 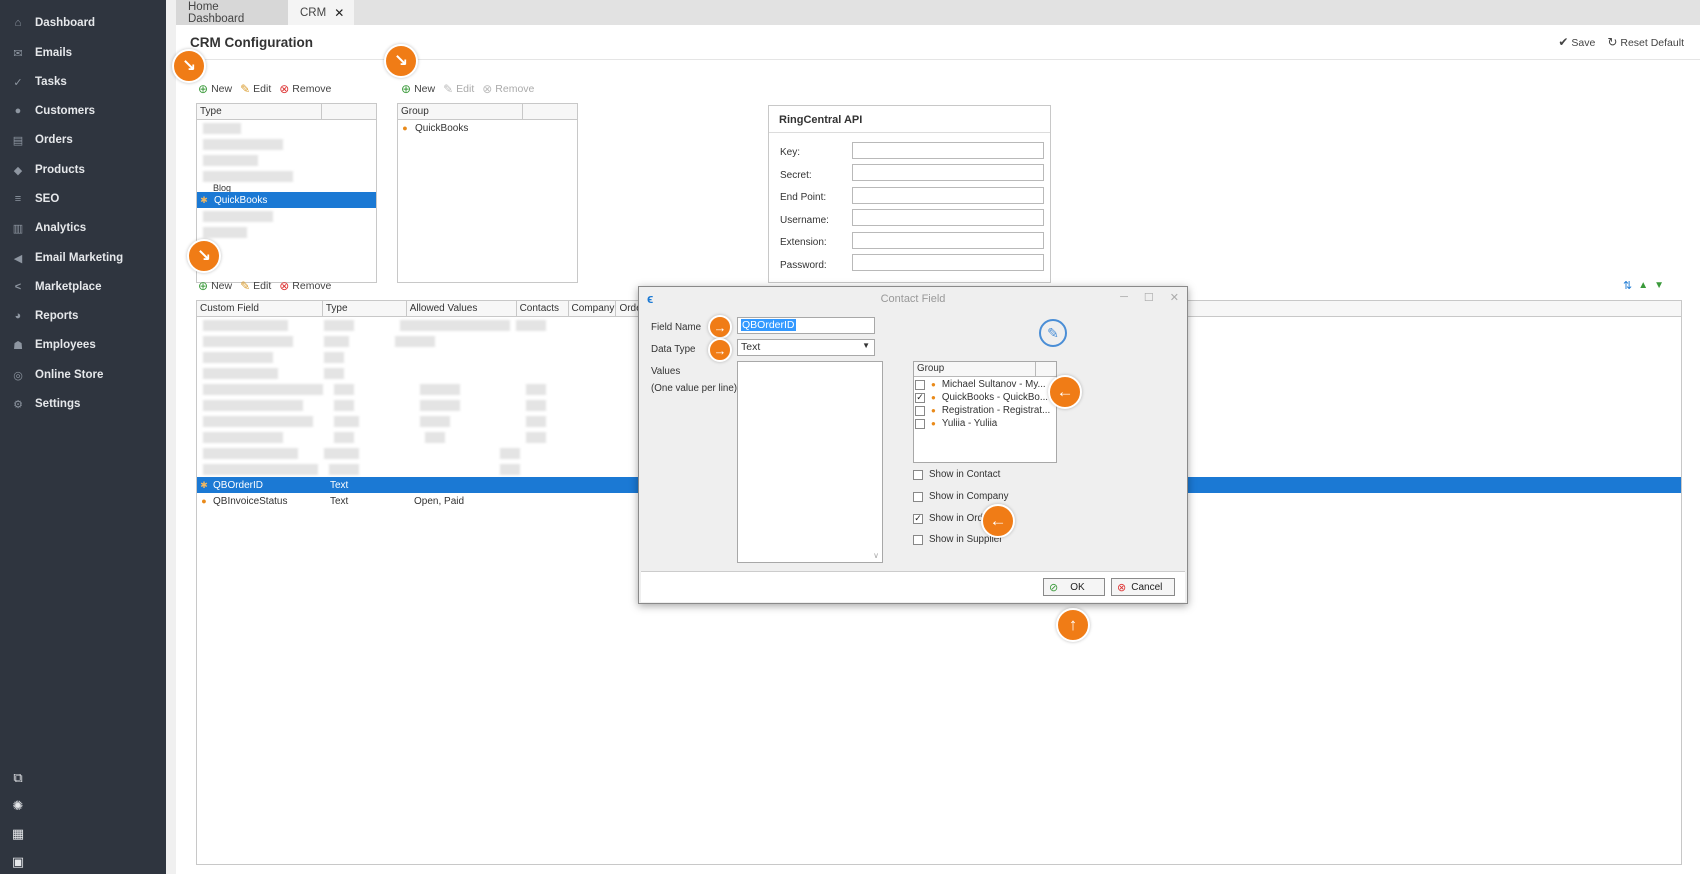 I want to click on check-circle-icon: ⊘, so click(x=1054, y=587).